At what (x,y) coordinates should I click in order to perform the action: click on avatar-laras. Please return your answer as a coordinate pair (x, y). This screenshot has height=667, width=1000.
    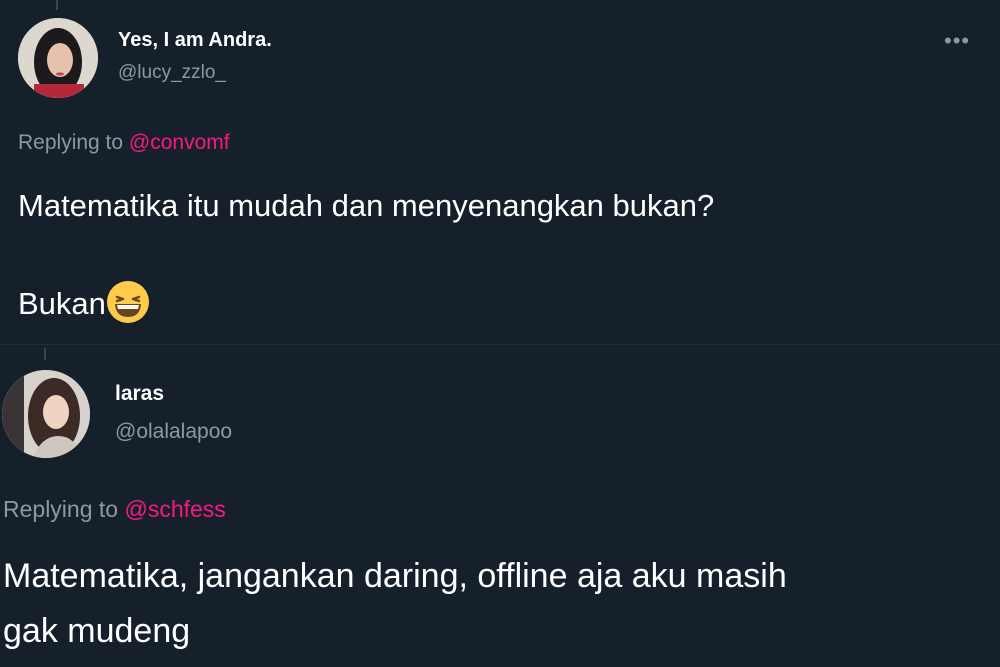
    Looking at the image, I should click on (46, 414).